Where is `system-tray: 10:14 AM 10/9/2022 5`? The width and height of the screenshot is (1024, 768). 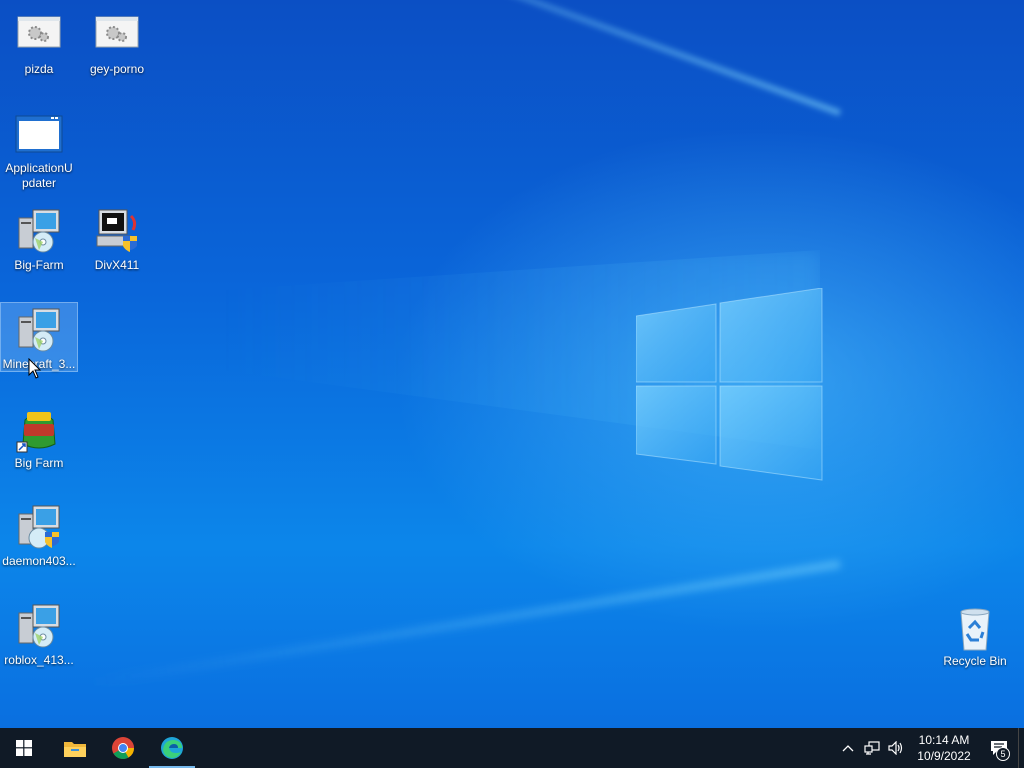 system-tray: 10:14 AM 10/9/2022 5 is located at coordinates (930, 748).